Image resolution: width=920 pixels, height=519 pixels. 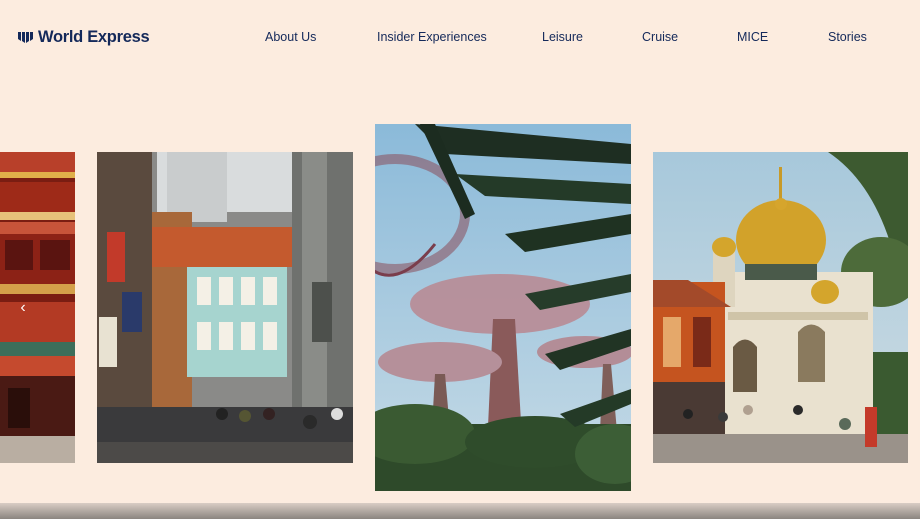 I want to click on temple-image, so click(x=37, y=307).